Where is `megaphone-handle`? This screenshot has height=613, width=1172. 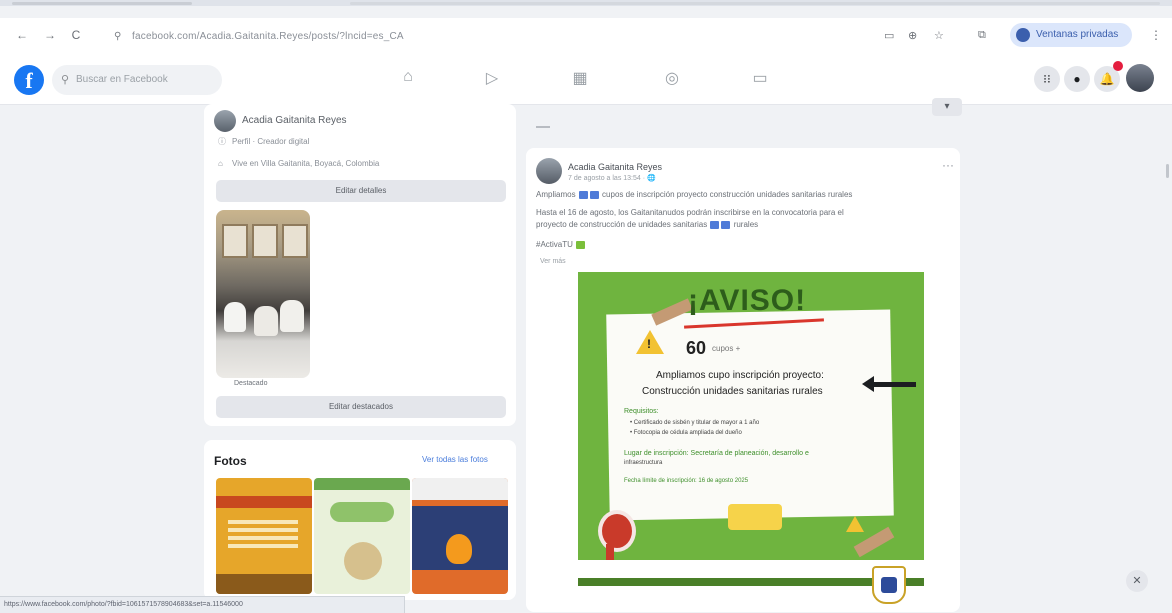 megaphone-handle is located at coordinates (610, 552).